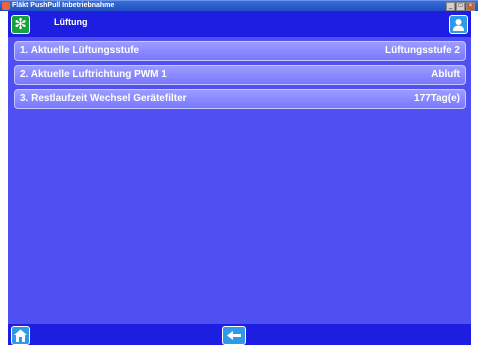 The width and height of the screenshot is (478, 349). What do you see at coordinates (6, 6) in the screenshot?
I see `app-icon` at bounding box center [6, 6].